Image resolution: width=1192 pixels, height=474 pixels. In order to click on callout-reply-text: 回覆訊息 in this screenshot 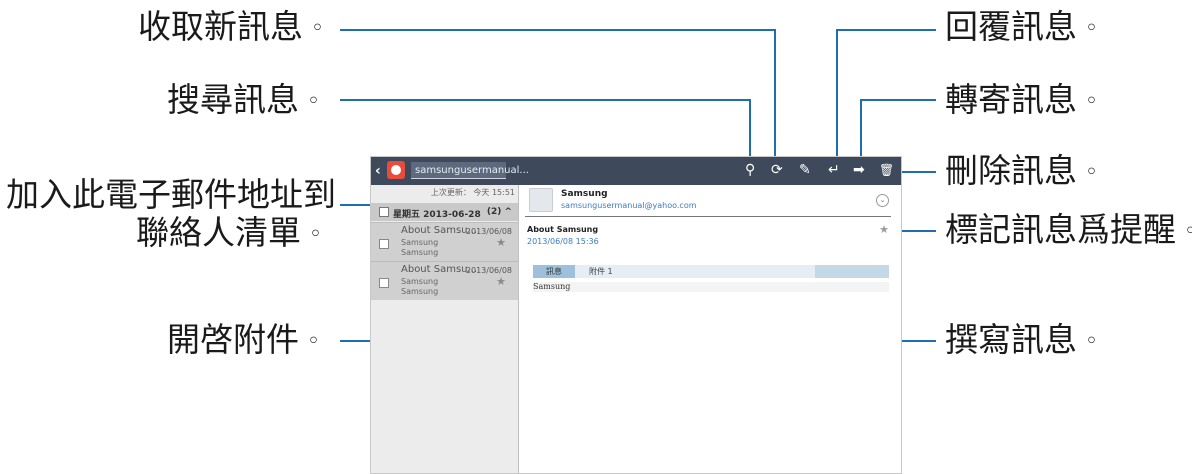, I will do `click(1011, 26)`.